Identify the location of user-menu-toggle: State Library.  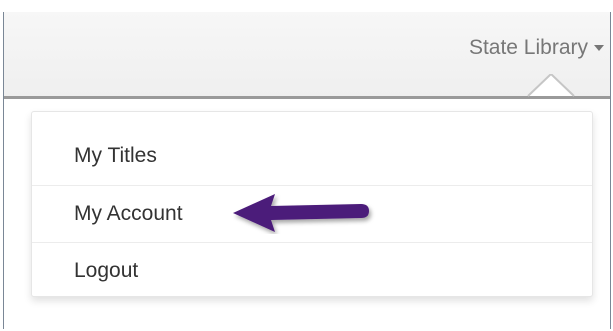
(539, 48).